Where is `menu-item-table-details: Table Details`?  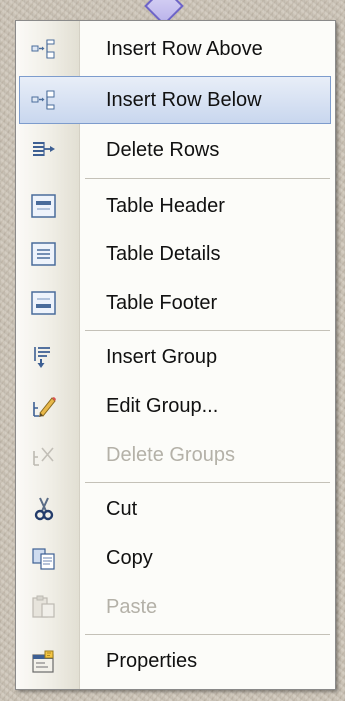 menu-item-table-details: Table Details is located at coordinates (175, 254).